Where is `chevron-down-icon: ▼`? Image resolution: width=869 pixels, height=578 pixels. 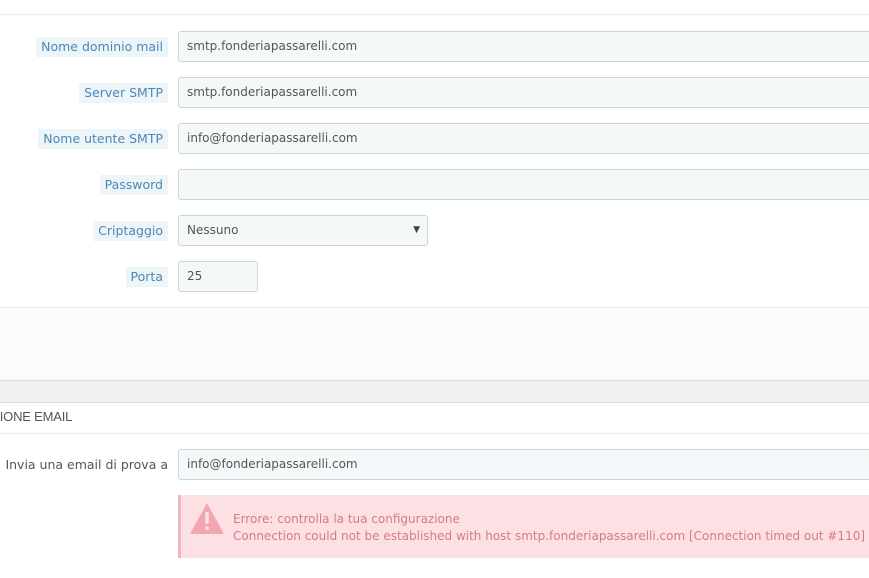
chevron-down-icon: ▼ is located at coordinates (416, 230).